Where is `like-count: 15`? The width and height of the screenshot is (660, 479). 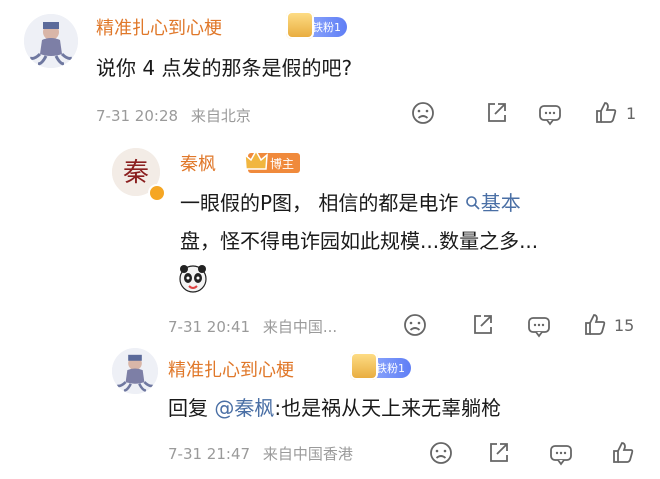
like-count: 15 is located at coordinates (624, 325).